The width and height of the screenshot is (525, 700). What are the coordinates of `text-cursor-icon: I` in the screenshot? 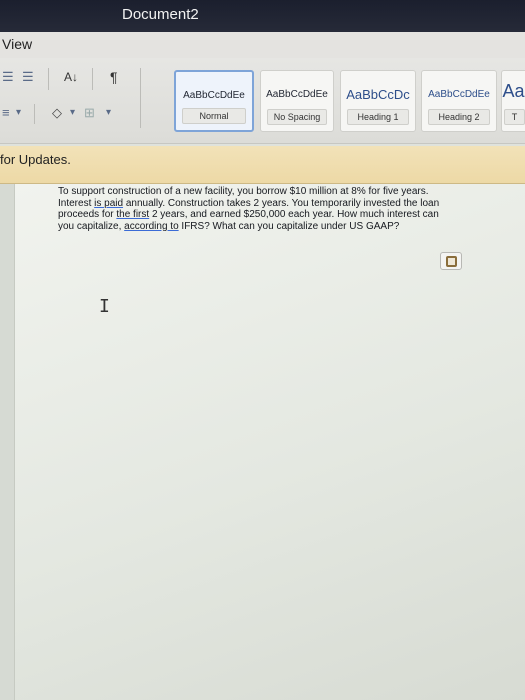 It's located at (104, 306).